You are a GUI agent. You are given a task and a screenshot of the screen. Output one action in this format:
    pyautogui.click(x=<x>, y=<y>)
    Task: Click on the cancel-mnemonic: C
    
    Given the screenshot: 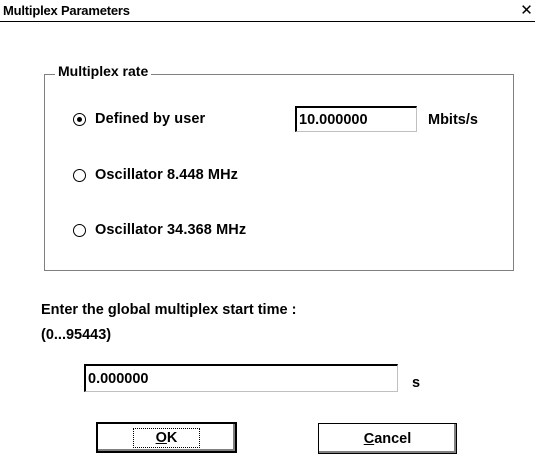 What is the action you would take?
    pyautogui.click(x=369, y=438)
    